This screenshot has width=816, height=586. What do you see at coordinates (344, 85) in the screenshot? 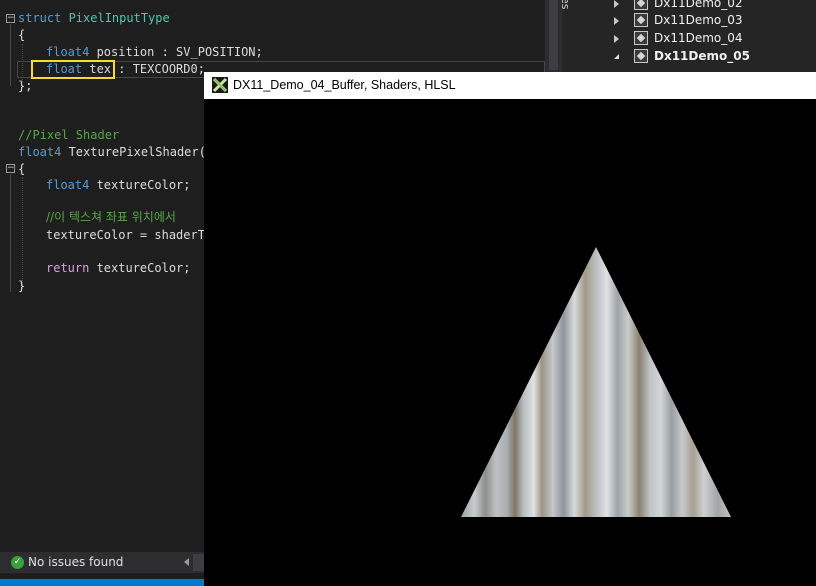
I see `window-title: DX11_Demo_04_Buffer, Shaders, HLSL` at bounding box center [344, 85].